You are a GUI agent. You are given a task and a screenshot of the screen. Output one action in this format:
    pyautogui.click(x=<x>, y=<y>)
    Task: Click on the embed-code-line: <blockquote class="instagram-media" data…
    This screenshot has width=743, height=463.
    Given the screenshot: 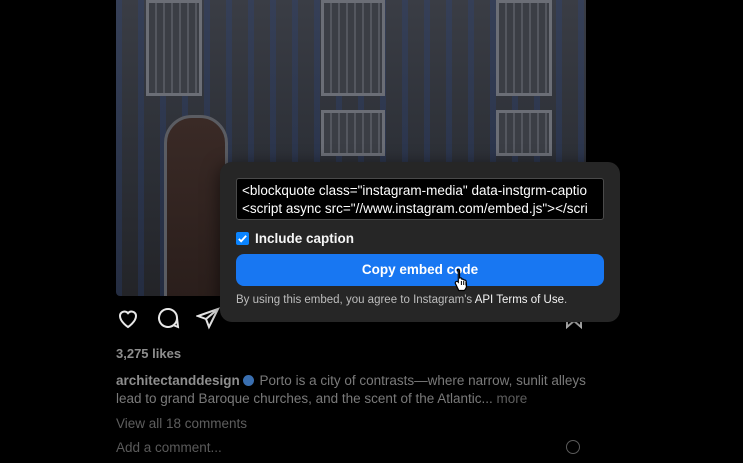 What is the action you would take?
    pyautogui.click(x=414, y=190)
    